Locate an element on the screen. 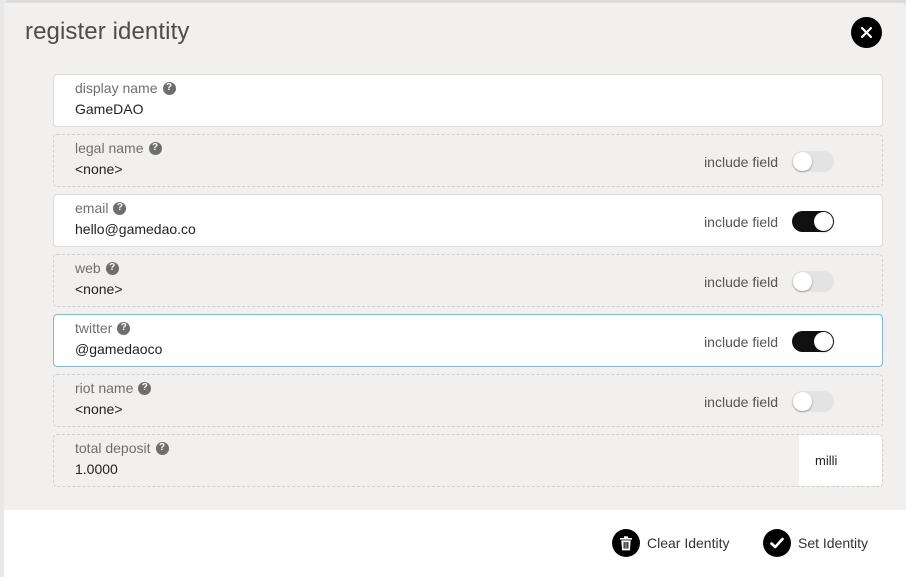 The width and height of the screenshot is (906, 577). modal-title: register identity is located at coordinates (107, 31).